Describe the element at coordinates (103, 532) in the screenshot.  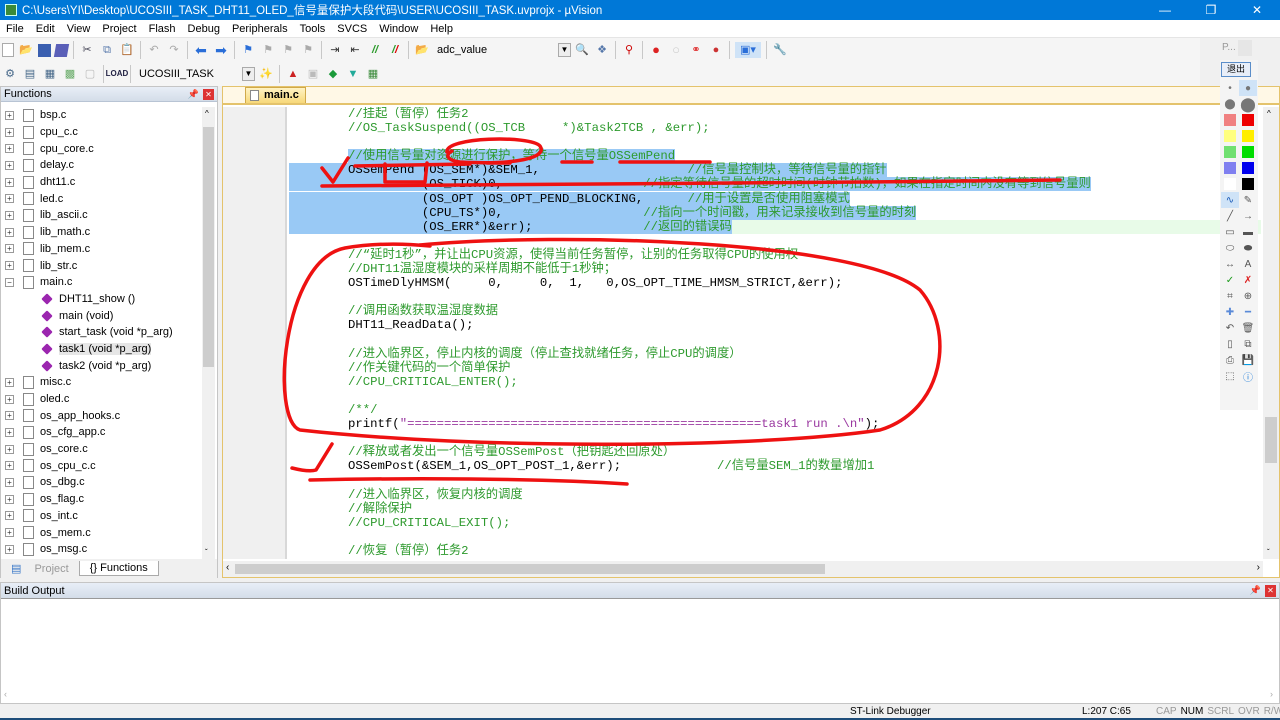
I see `tree-file-item: + os_mem.c` at that location.